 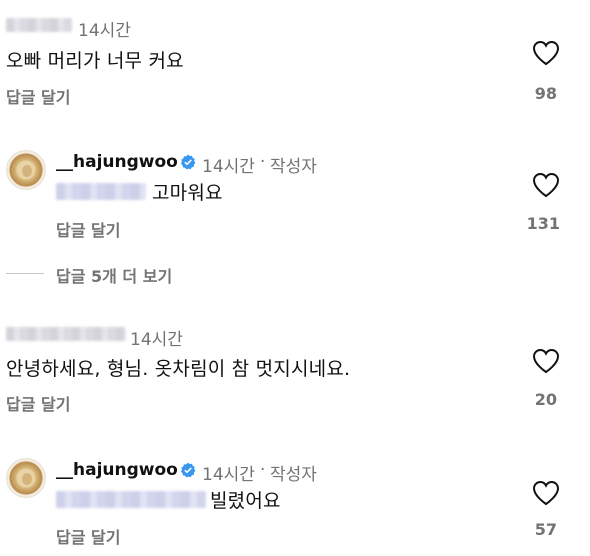 I want to click on chevron-icon, so click(x=543, y=3).